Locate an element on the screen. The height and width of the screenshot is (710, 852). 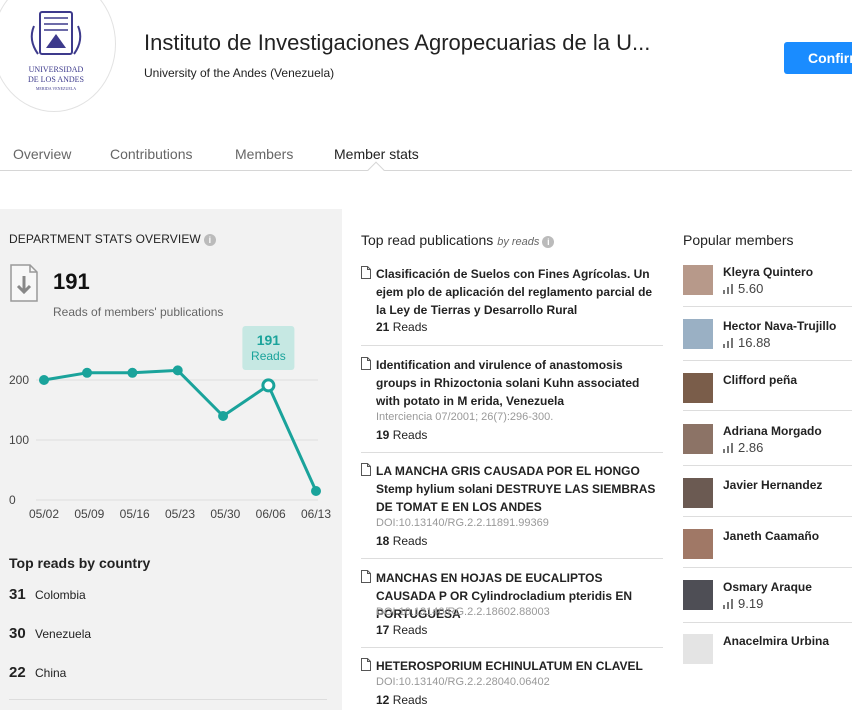
publication-meta: DOI:10.13140/RG.2.2.18602.88003 is located at coordinates (463, 612).